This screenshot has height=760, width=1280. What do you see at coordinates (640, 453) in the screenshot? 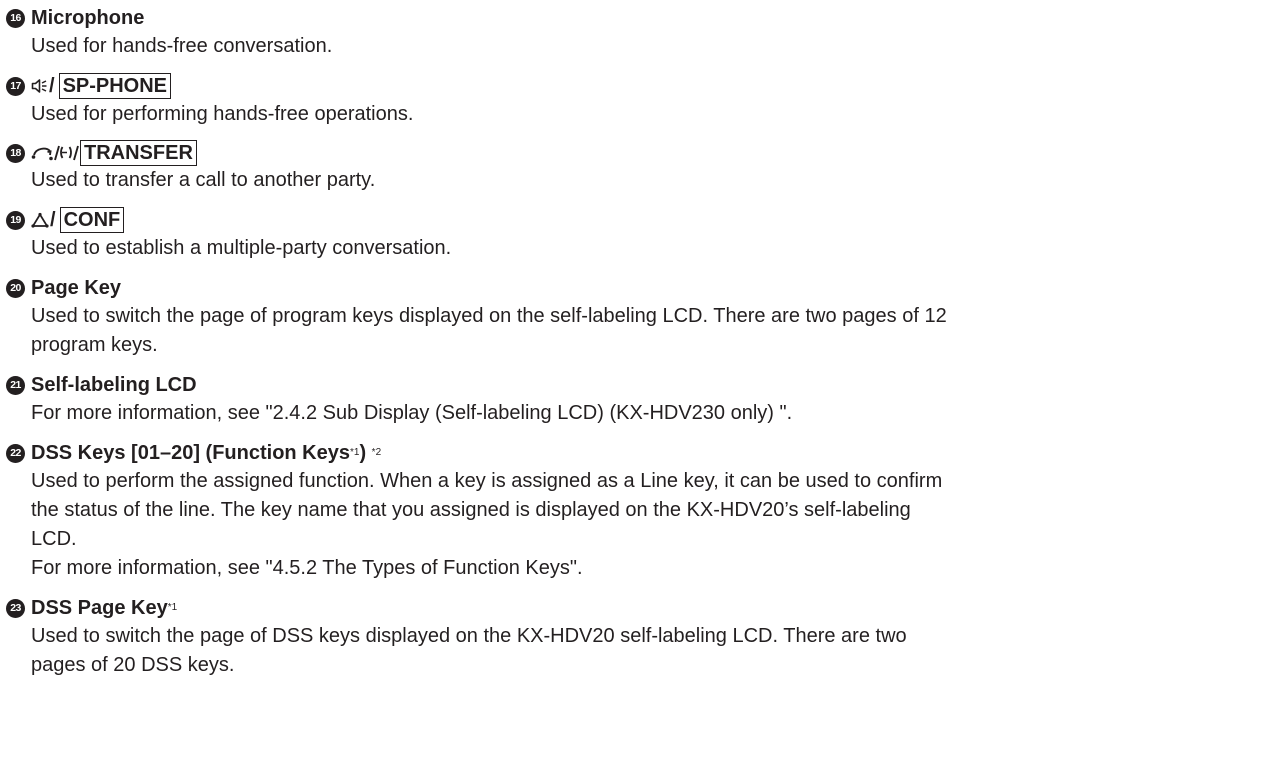
I see `entry-heading: 22 DSS Keys [01–20] (Function Keys *1) *2` at bounding box center [640, 453].